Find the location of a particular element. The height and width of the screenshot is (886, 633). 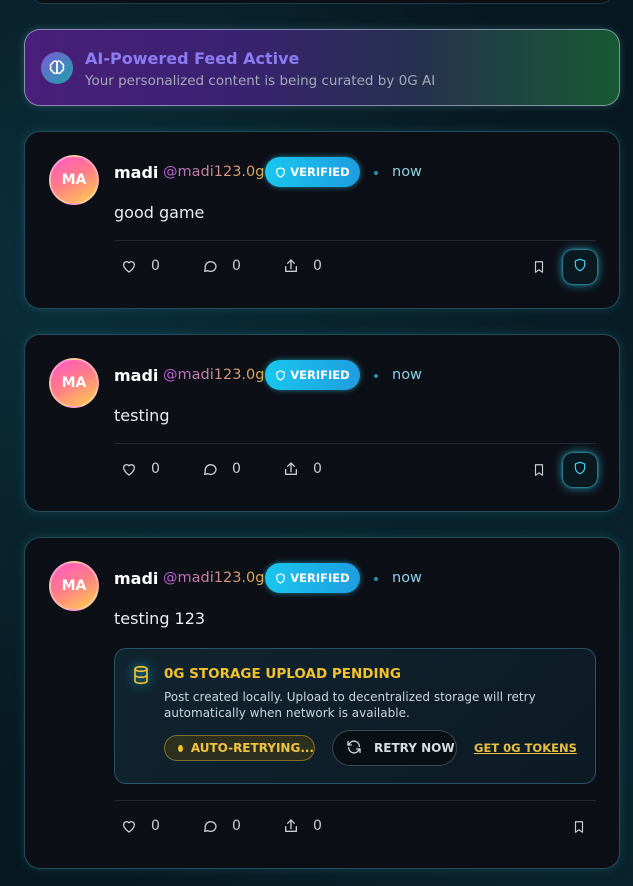

refresh-icon is located at coordinates (354, 748).